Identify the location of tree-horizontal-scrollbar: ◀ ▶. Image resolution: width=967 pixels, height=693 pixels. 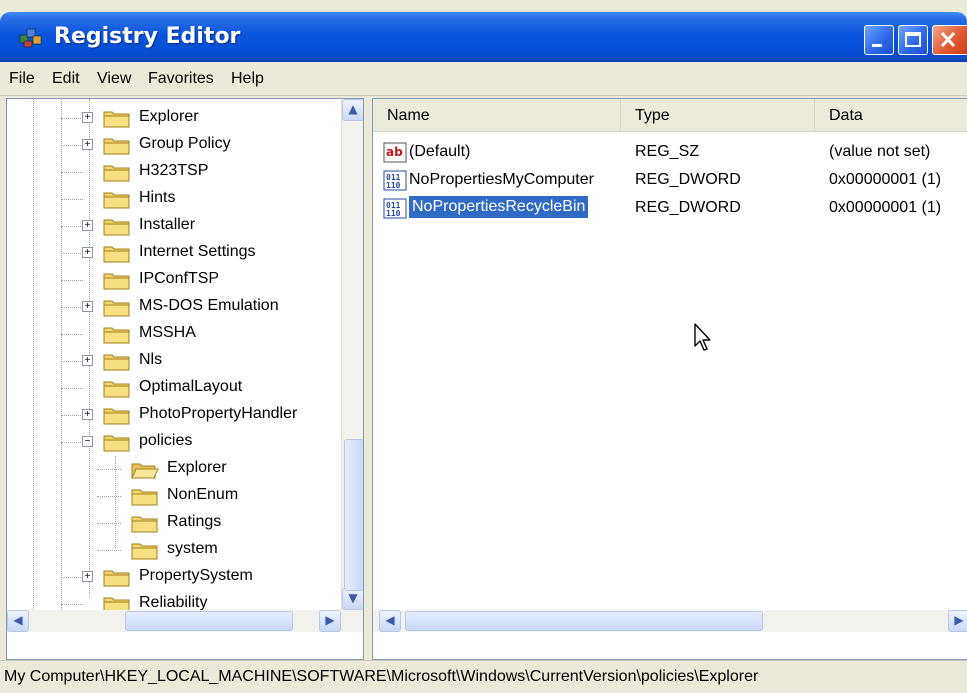
(185, 621).